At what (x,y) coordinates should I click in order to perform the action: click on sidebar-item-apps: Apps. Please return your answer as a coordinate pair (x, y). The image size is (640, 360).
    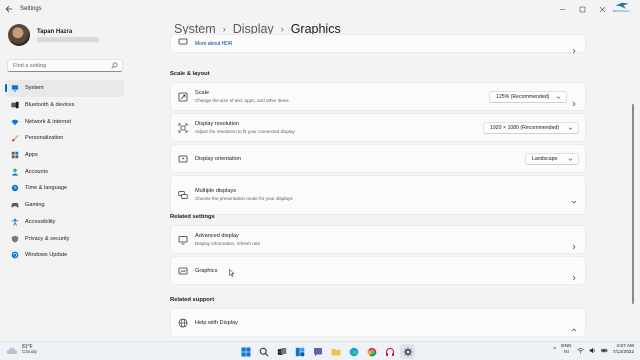
    Looking at the image, I should click on (64, 155).